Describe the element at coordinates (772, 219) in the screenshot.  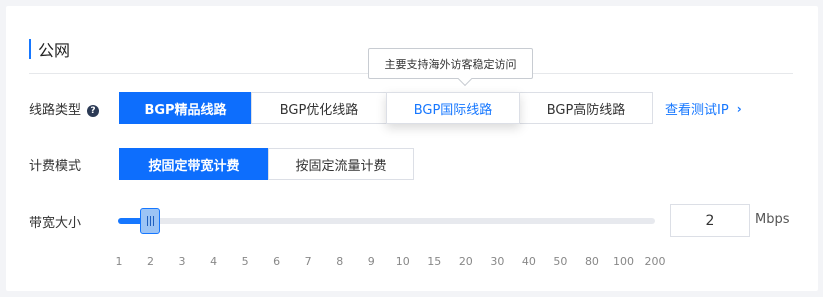
I see `bandwidth-unit: Mbps` at that location.